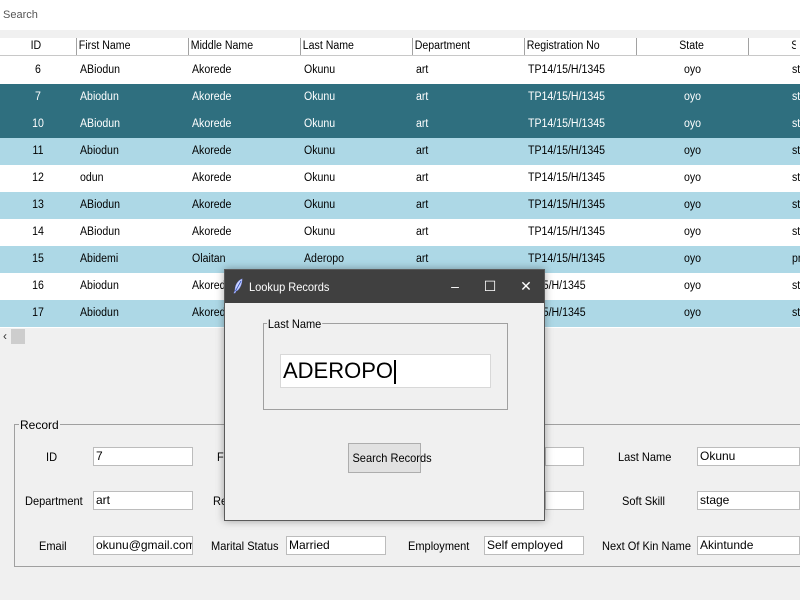  I want to click on id-field: 7, so click(143, 456).